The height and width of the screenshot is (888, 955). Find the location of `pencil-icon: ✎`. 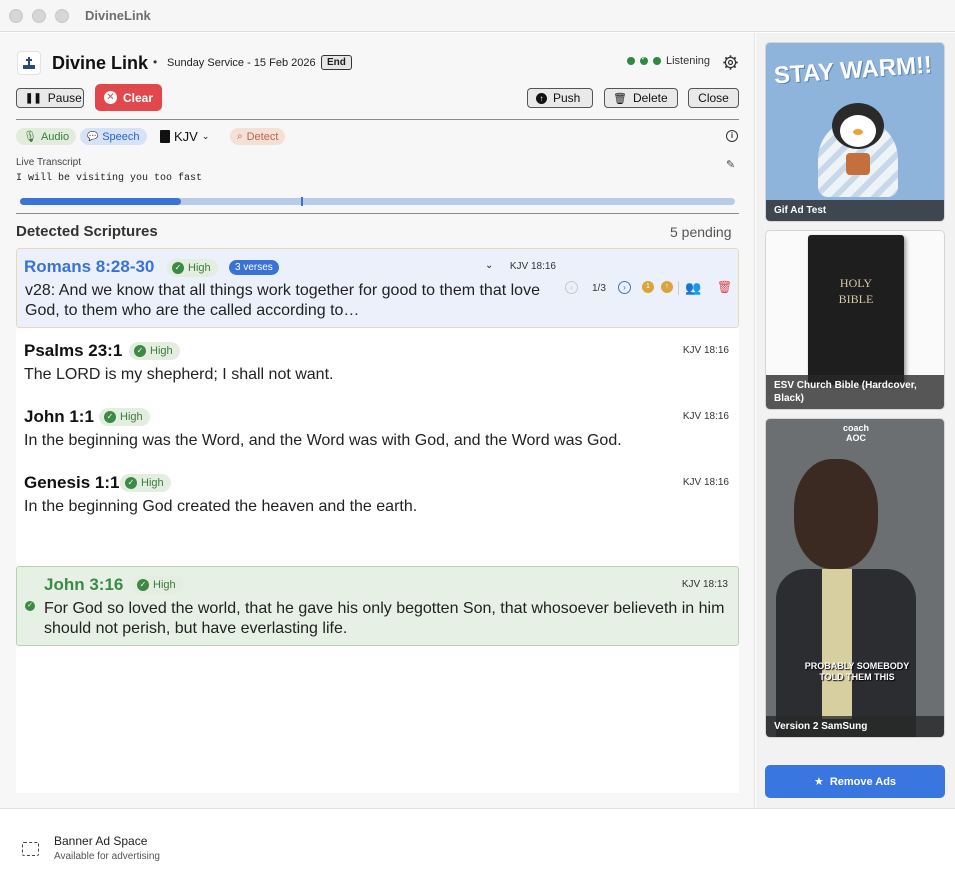

pencil-icon: ✎ is located at coordinates (730, 164).